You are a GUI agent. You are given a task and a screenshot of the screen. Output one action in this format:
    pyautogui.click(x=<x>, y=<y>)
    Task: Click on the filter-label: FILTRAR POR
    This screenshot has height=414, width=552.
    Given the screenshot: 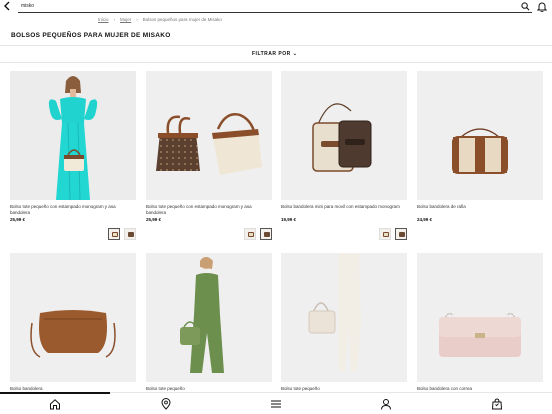 What is the action you would take?
    pyautogui.click(x=271, y=54)
    